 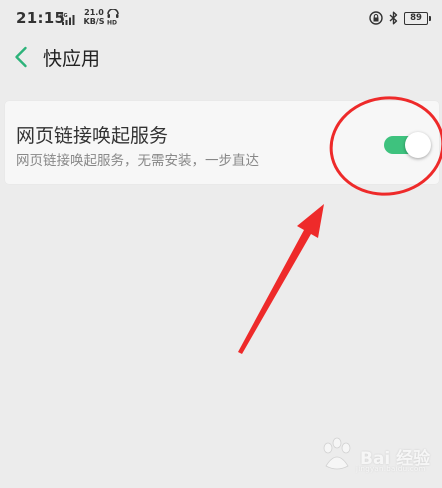 I want to click on net-speed: 21.0 KB/S, so click(x=94, y=17).